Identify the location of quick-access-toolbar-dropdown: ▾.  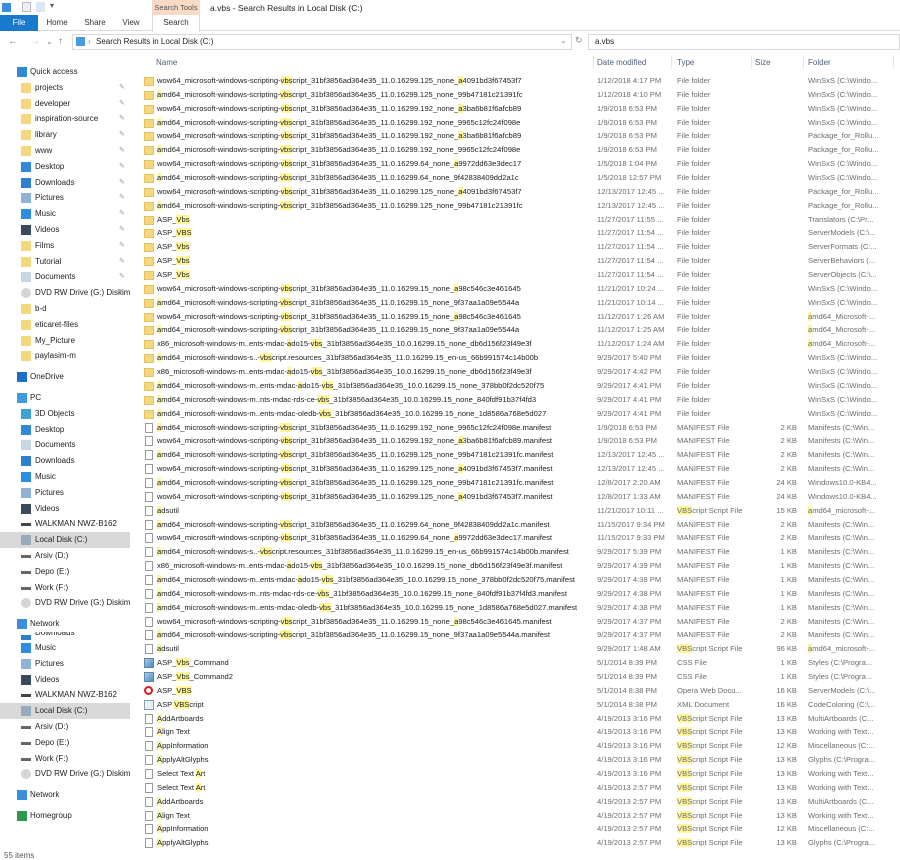
(52, 5).